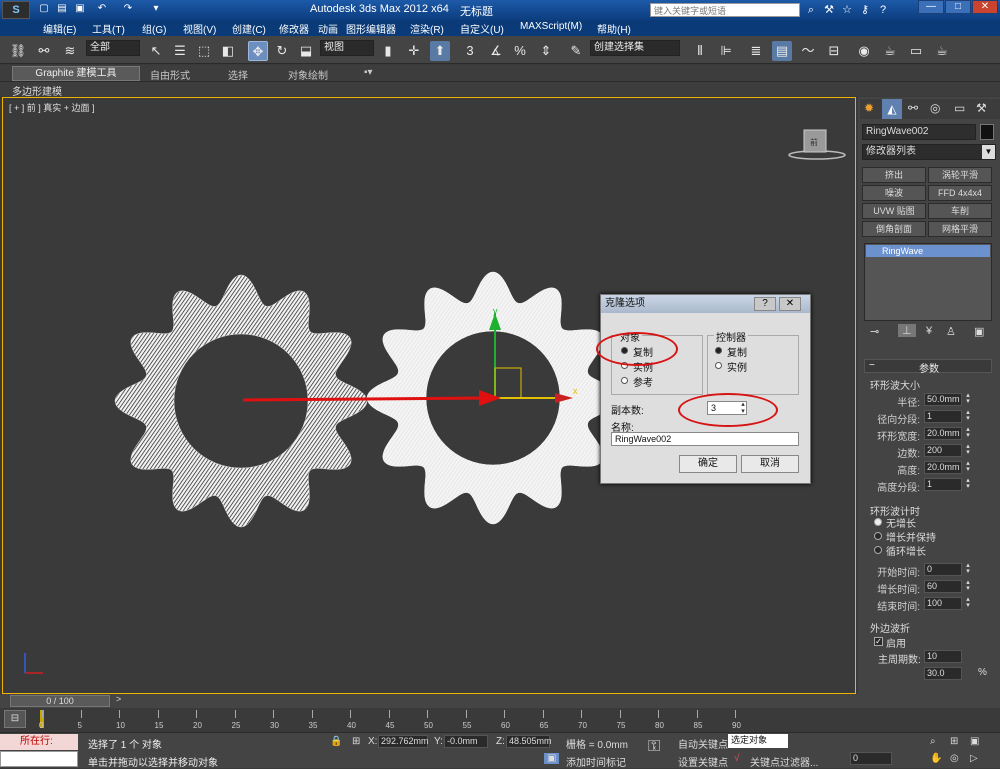  Describe the element at coordinates (199, 28) in the screenshot. I see `menu-views: 视图(V)` at that location.